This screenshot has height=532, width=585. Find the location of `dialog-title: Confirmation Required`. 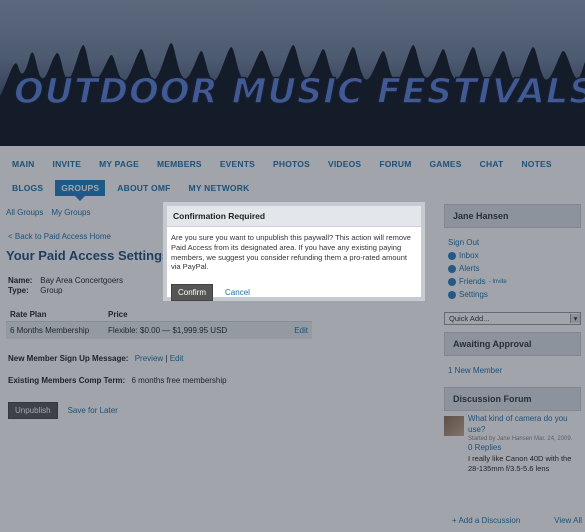

dialog-title: Confirmation Required is located at coordinates (294, 216).